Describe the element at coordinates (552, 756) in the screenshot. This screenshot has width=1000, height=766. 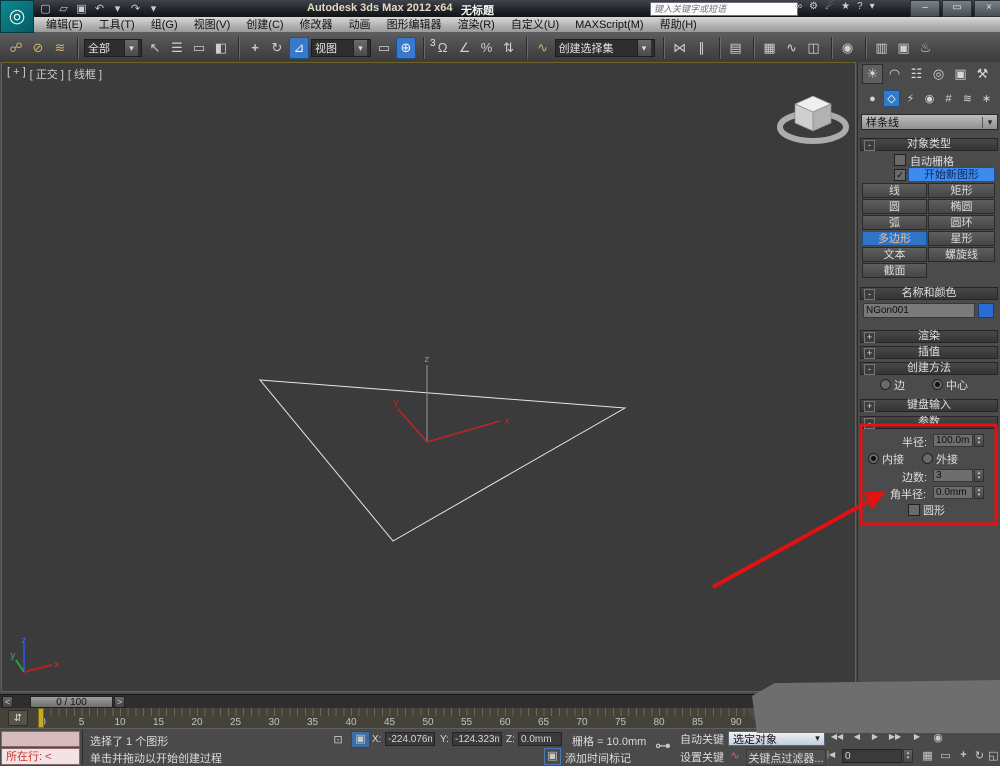
I see `isolate-toggle-icon: ▣` at that location.